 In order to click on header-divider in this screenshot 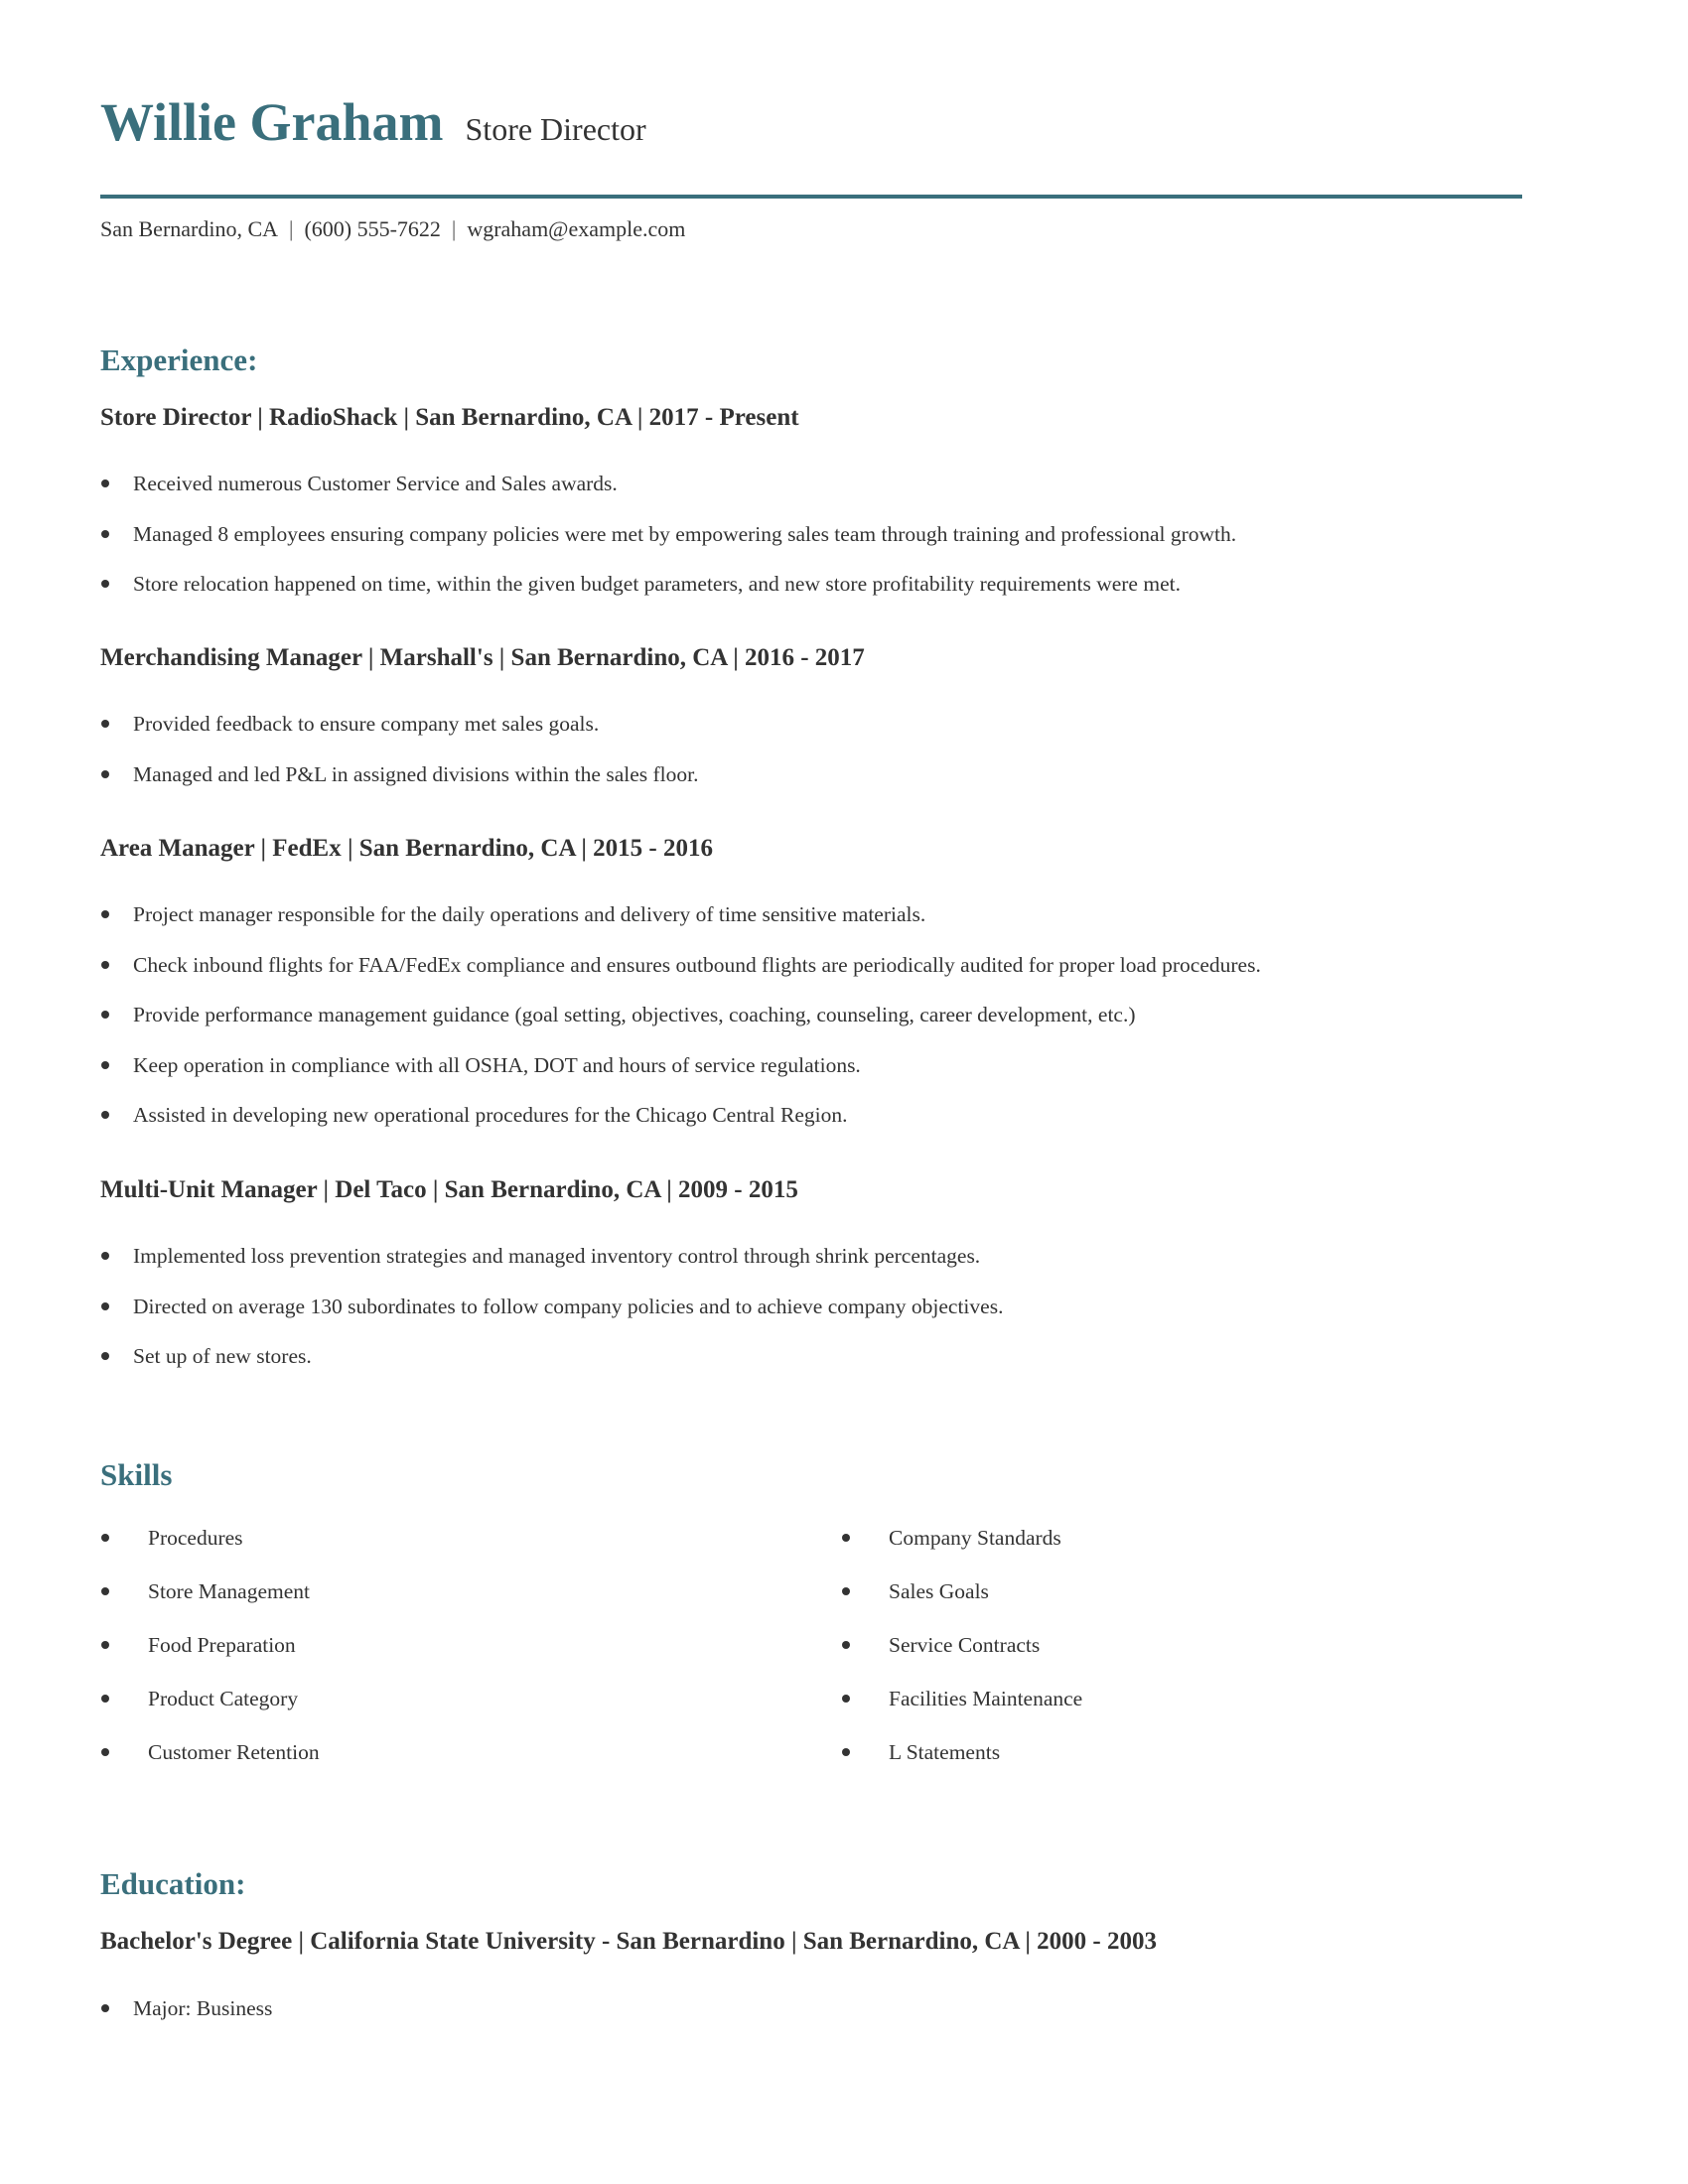, I will do `click(811, 197)`.